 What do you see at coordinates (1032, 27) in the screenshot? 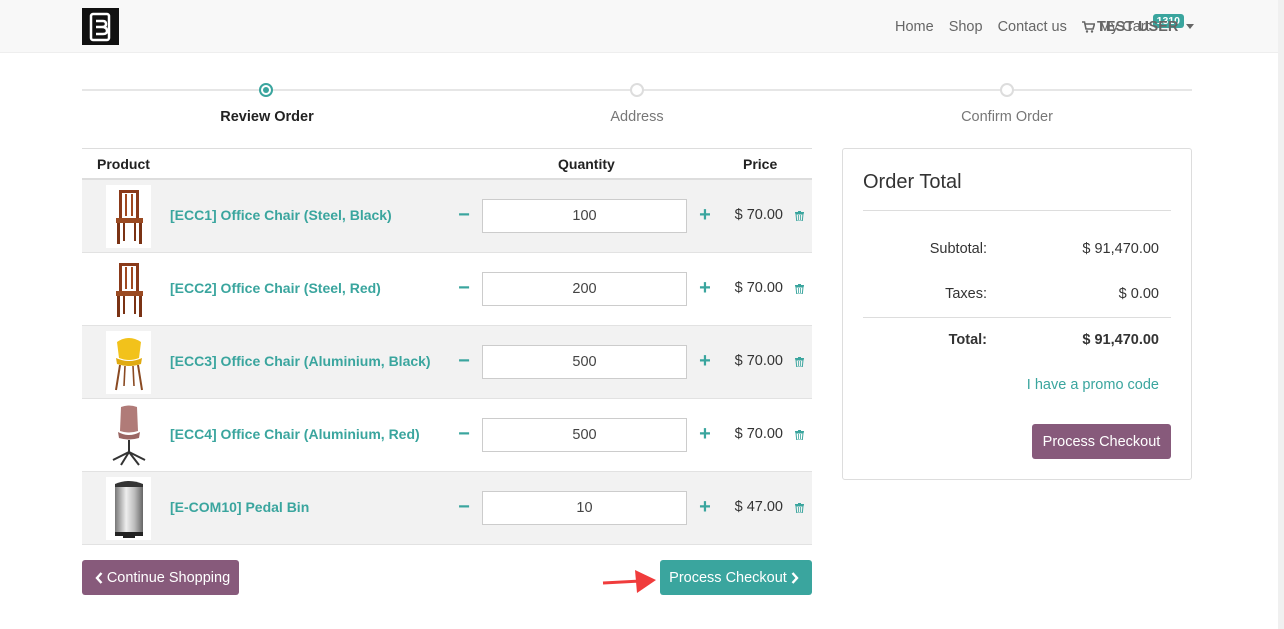
I see `nav-contact-link: Contact us` at bounding box center [1032, 27].